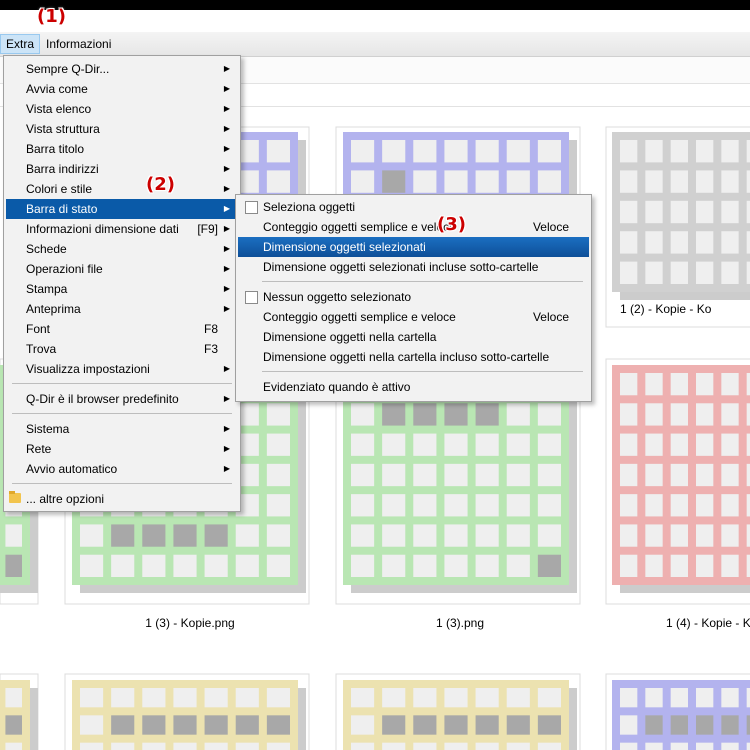  I want to click on extra-menu-item: Anteprima ▶, so click(122, 309).